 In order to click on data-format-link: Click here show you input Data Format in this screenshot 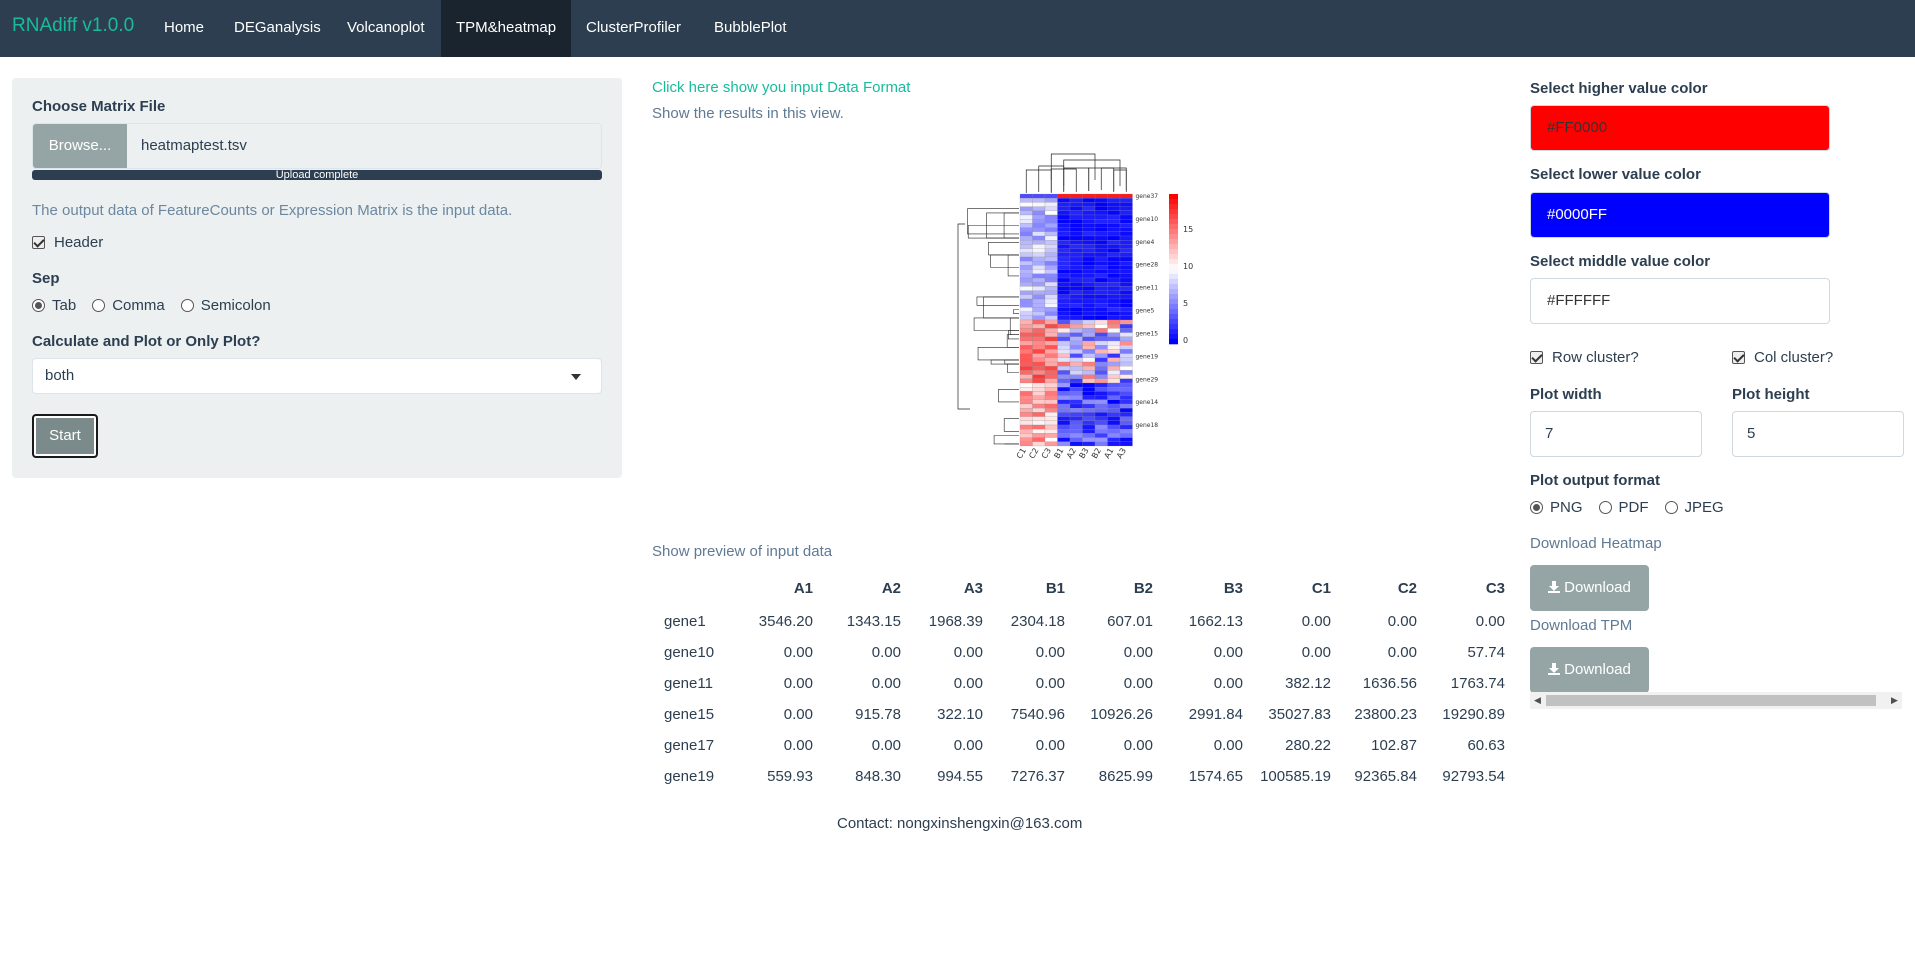, I will do `click(781, 87)`.